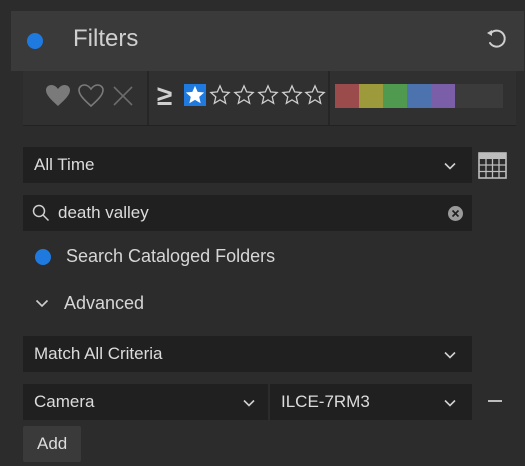  What do you see at coordinates (103, 213) in the screenshot?
I see `search-input: death valley` at bounding box center [103, 213].